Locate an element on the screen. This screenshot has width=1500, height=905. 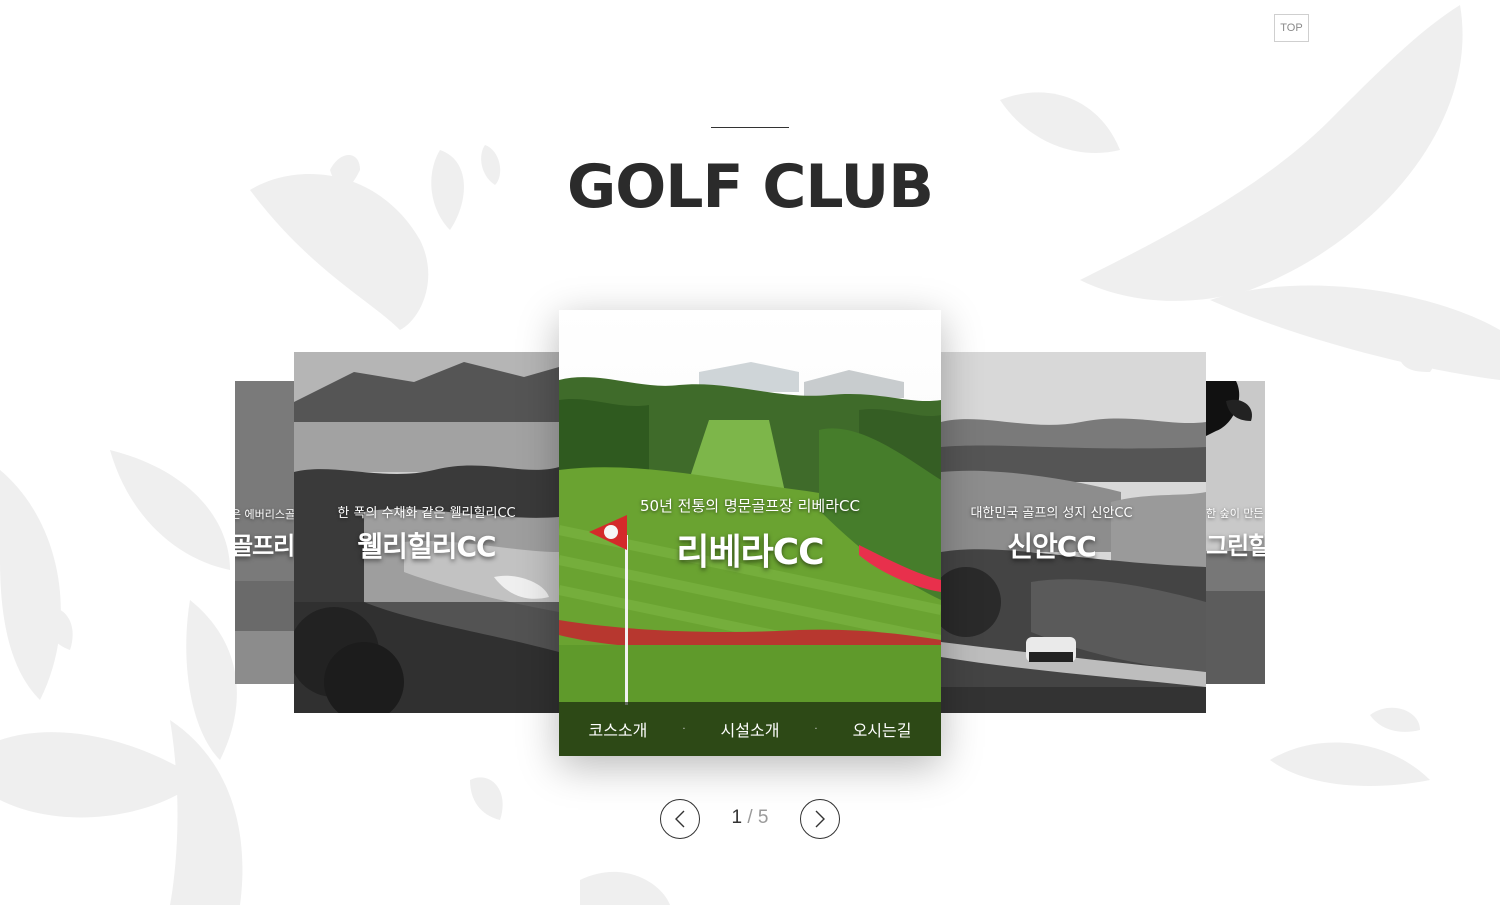
club-subtitle: 은 에버리스골 is located at coordinates (264, 514).